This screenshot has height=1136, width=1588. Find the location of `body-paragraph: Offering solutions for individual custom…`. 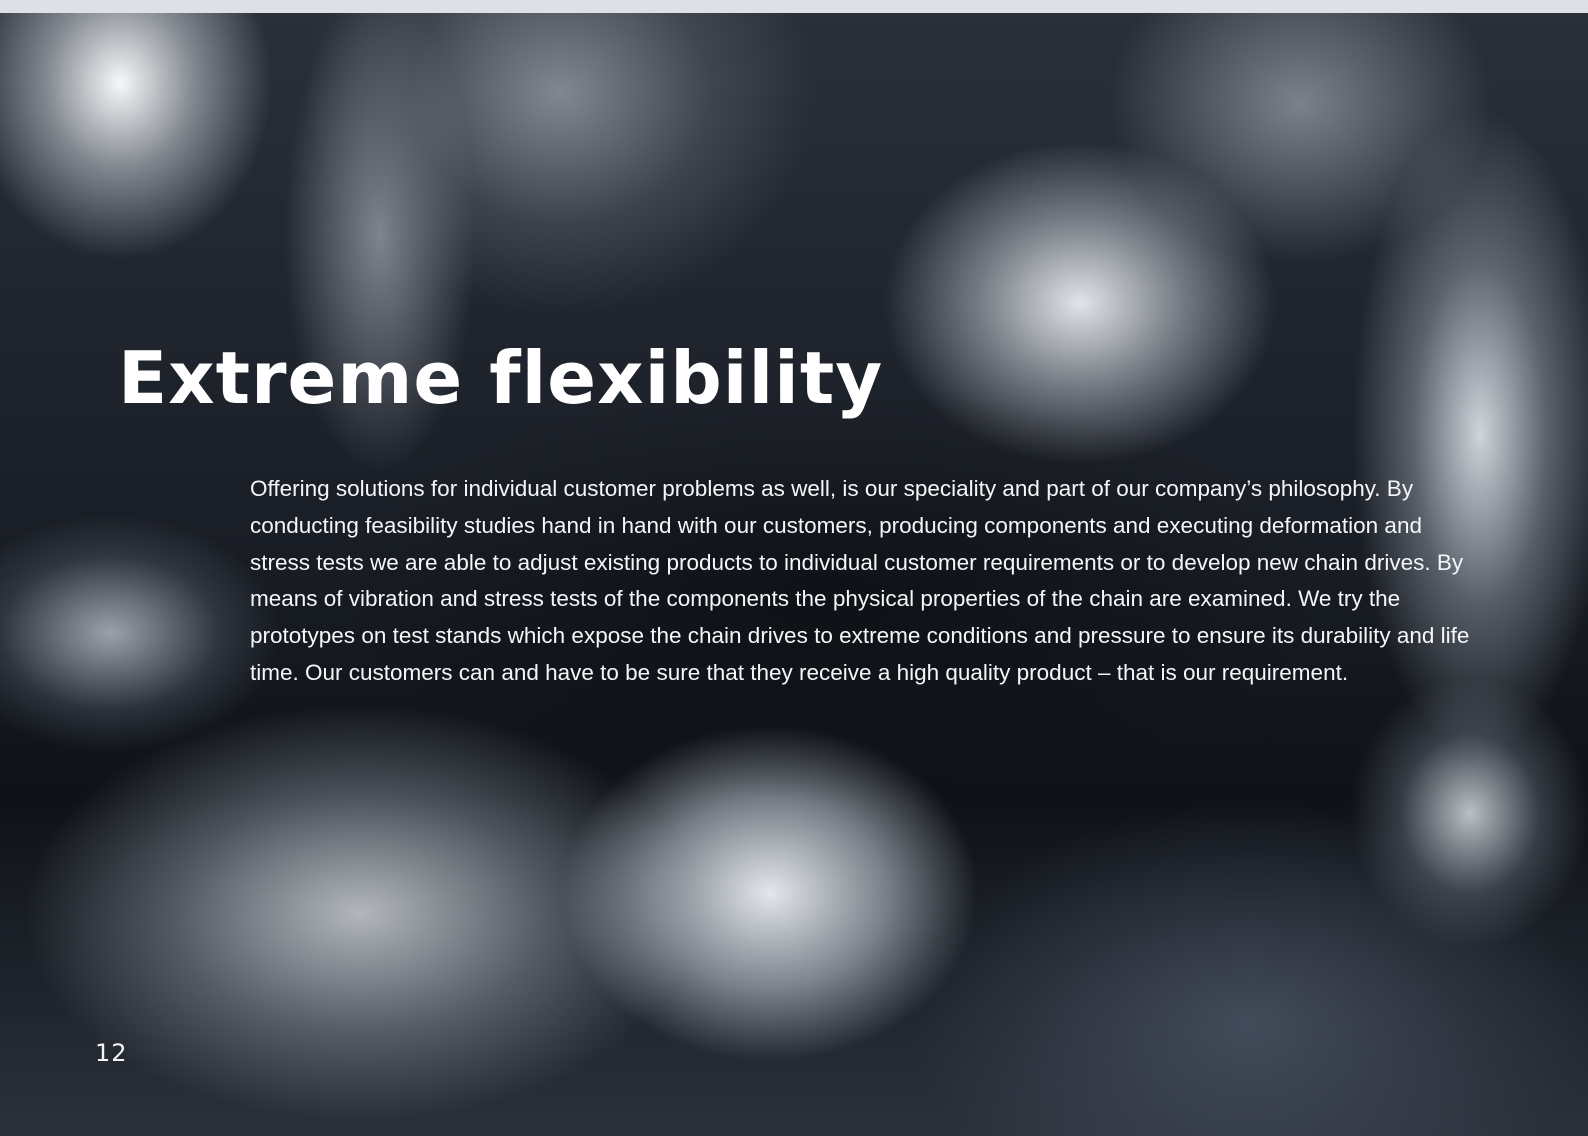

body-paragraph: Offering solutions for individual custom… is located at coordinates (860, 580).